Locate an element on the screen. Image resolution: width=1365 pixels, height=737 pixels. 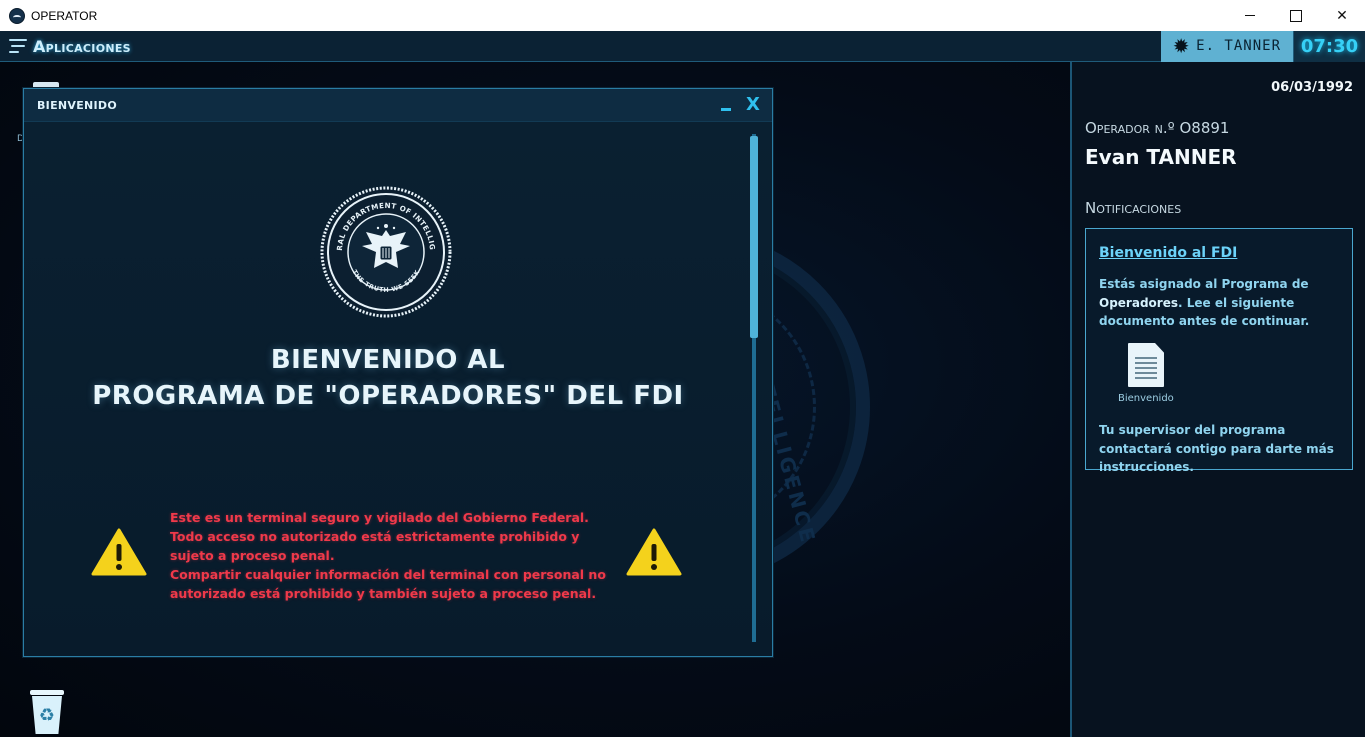
headline-line-2: PROGRAMA DE "OPERADORES" DEL FDI is located at coordinates (388, 396).